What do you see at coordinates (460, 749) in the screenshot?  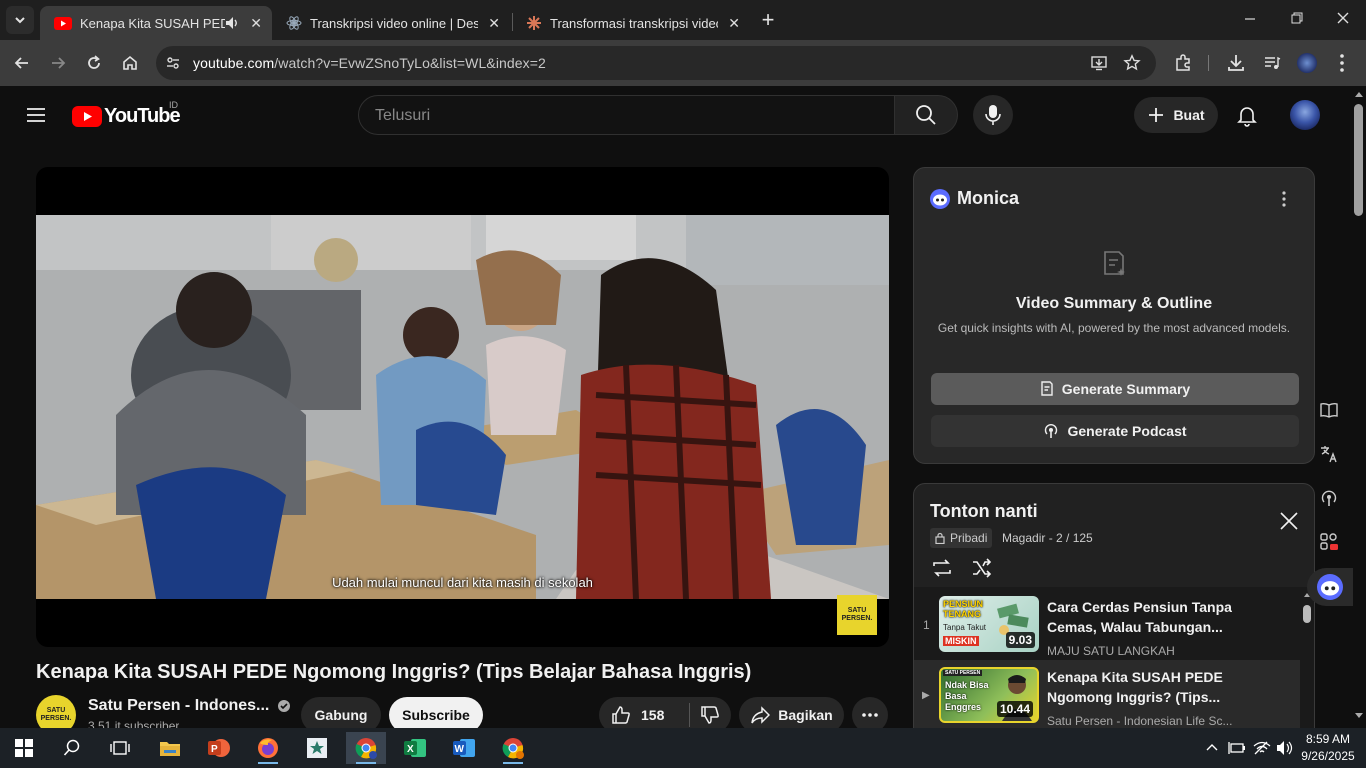 I see `svg-text: W` at bounding box center [460, 749].